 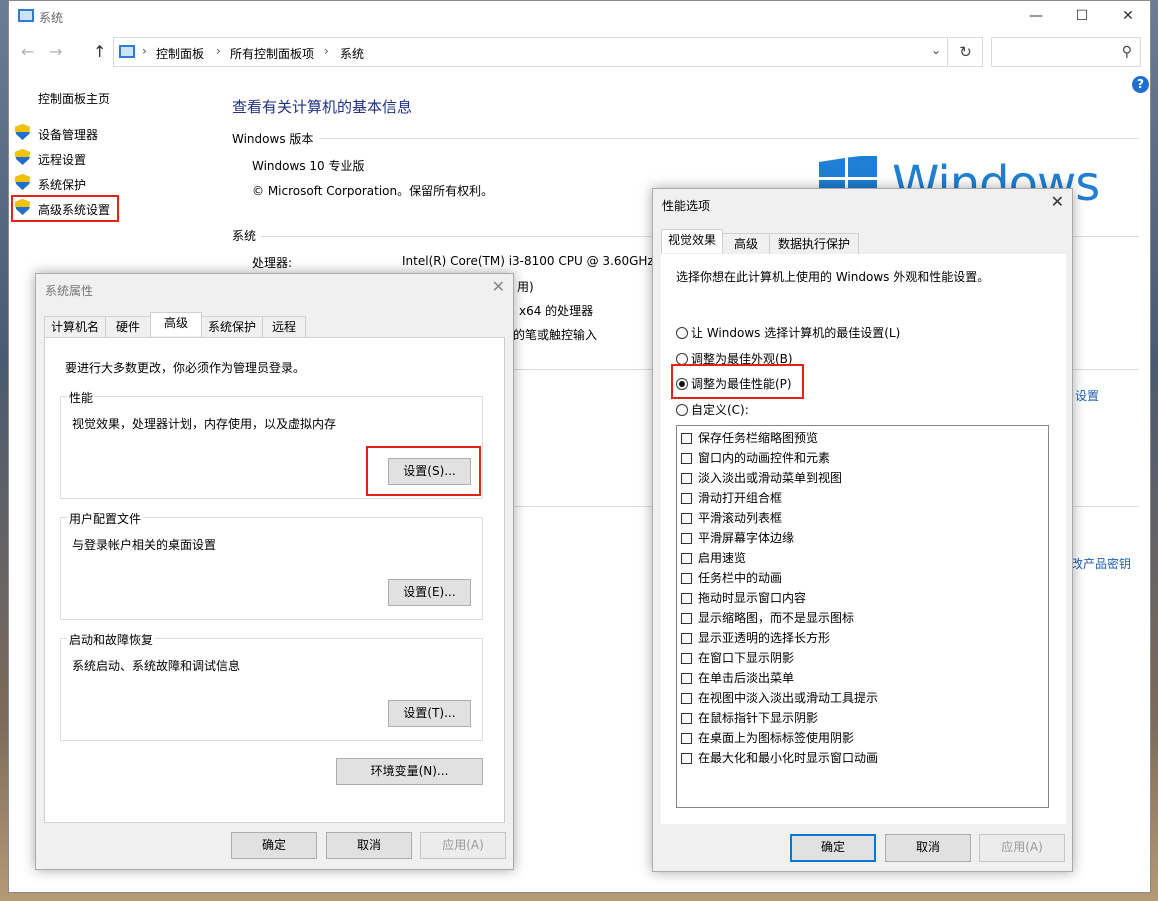 What do you see at coordinates (530, 52) in the screenshot?
I see `address-bar: › 控制面板 › 所有控制面板项 › 系统 ⌄` at bounding box center [530, 52].